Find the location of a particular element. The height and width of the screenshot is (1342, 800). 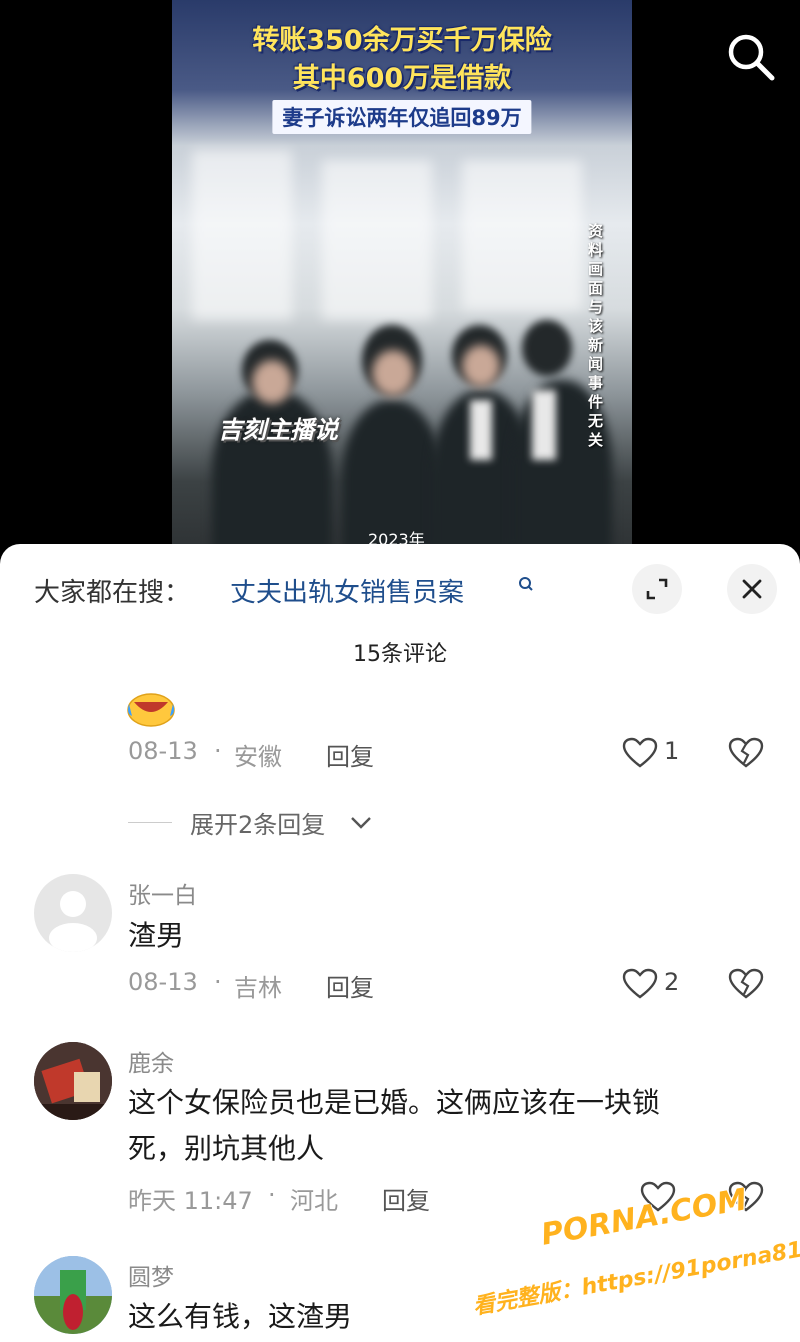

comment-date: 昨天 11:47 is located at coordinates (190, 1201).